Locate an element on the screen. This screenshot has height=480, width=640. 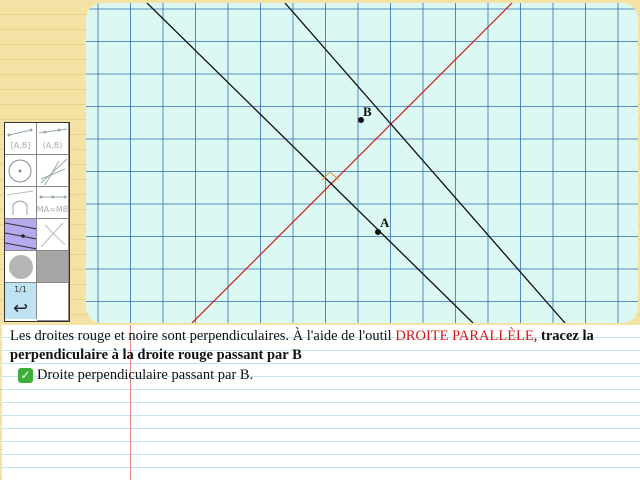
ray-tool-label: (A,B) is located at coordinates (52, 145).